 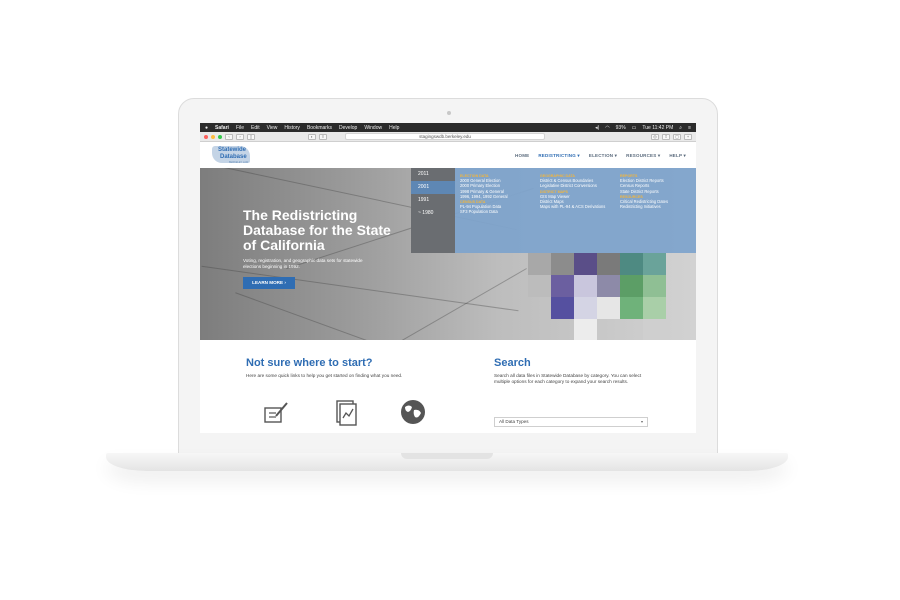 What do you see at coordinates (607, 128) in the screenshot?
I see `wifi-icon: ◠` at bounding box center [607, 128].